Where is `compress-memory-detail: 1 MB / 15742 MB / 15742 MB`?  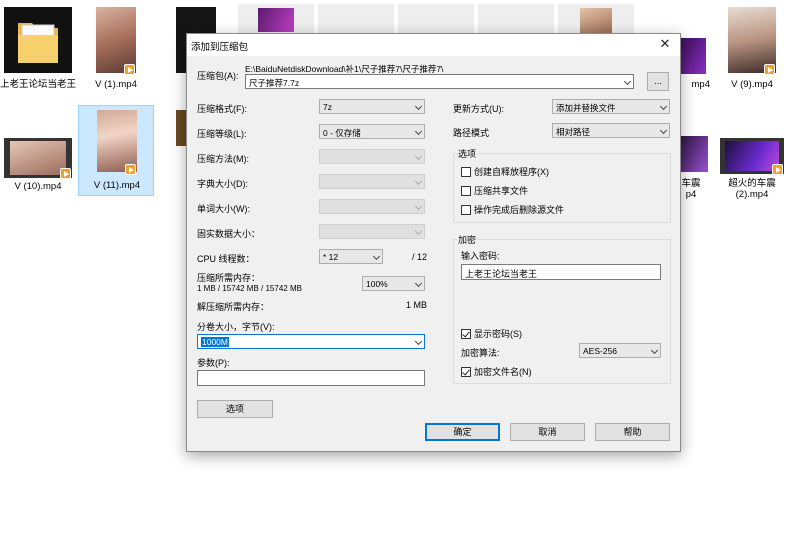
compress-memory-detail: 1 MB / 15742 MB / 15742 MB is located at coordinates (249, 288).